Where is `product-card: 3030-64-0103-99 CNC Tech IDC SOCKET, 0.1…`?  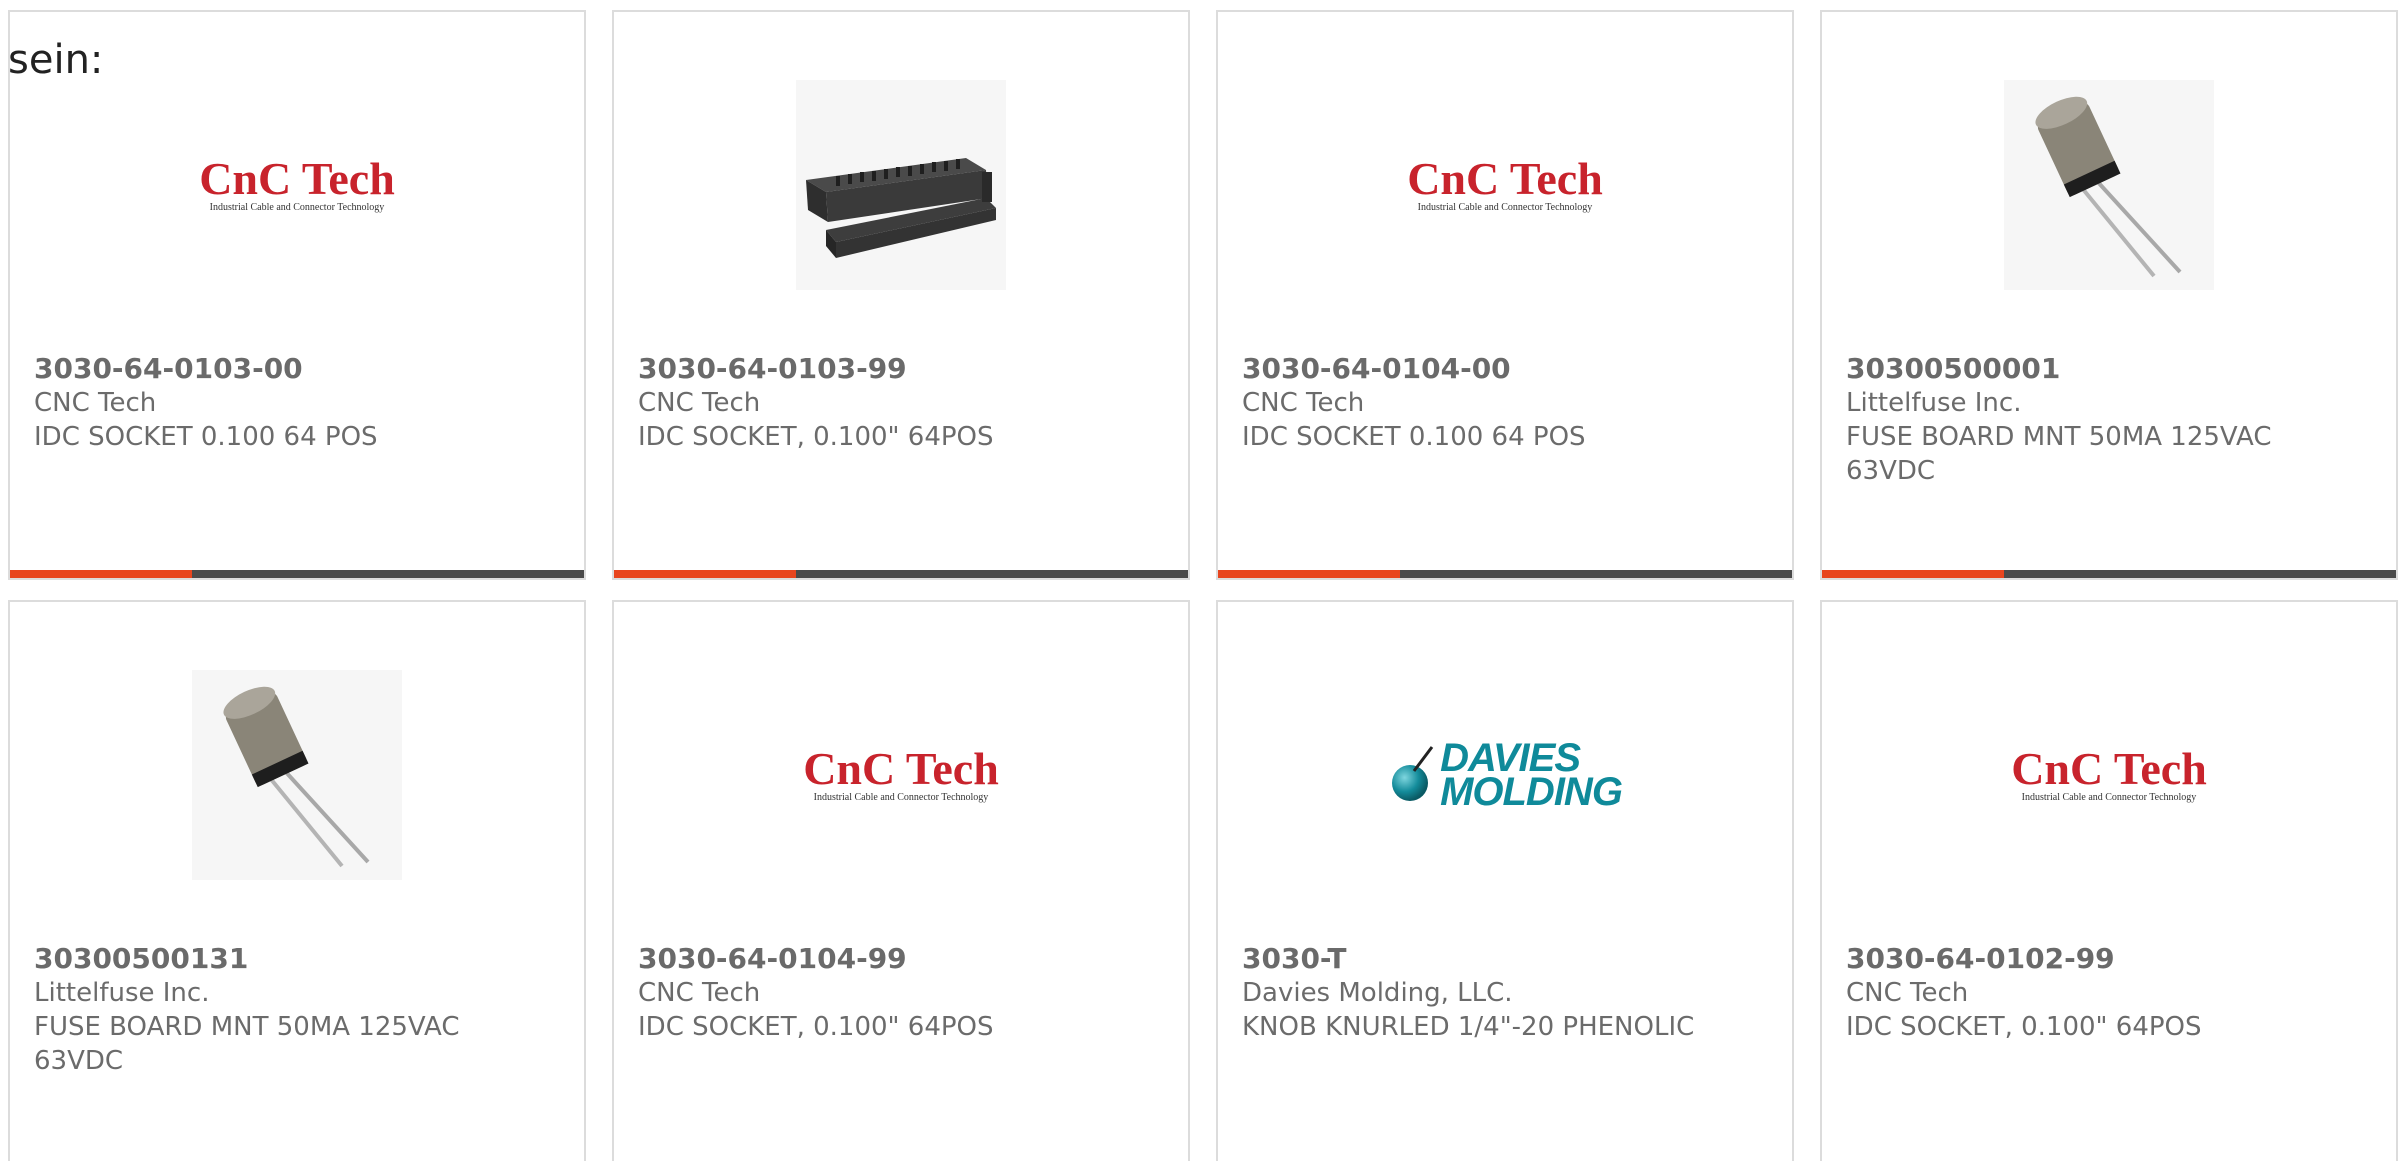
product-card: 3030-64-0103-99 CNC Tech IDC SOCKET, 0.1… is located at coordinates (901, 295).